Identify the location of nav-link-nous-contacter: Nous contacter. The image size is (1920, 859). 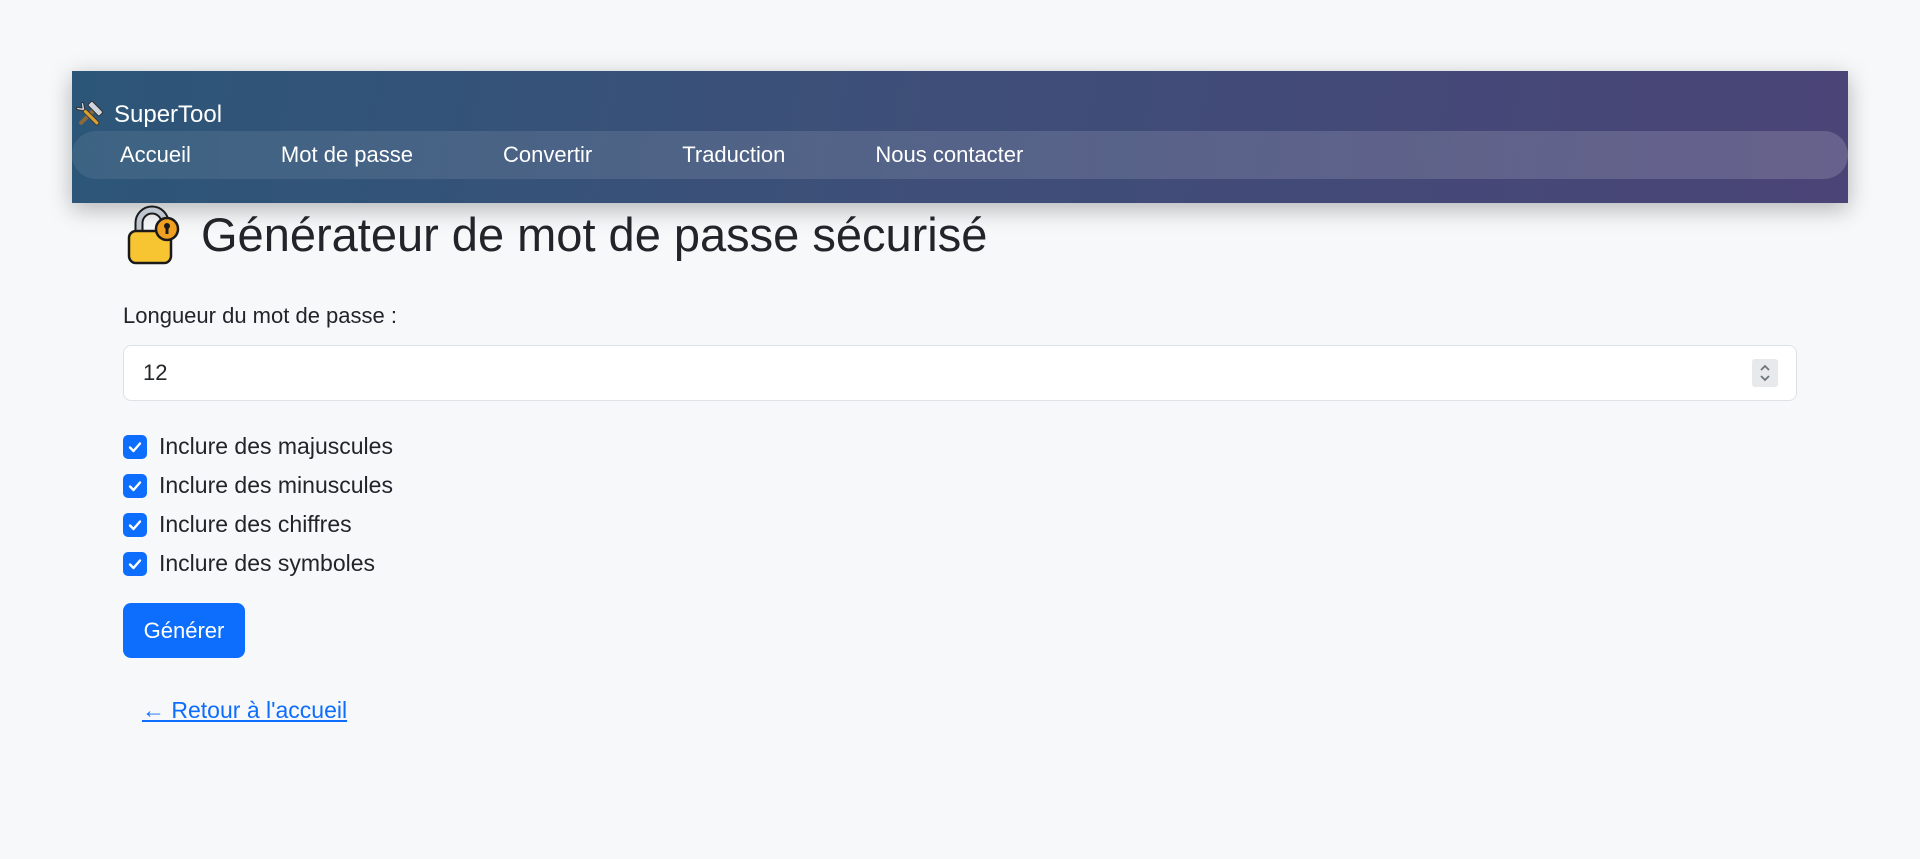
(949, 155).